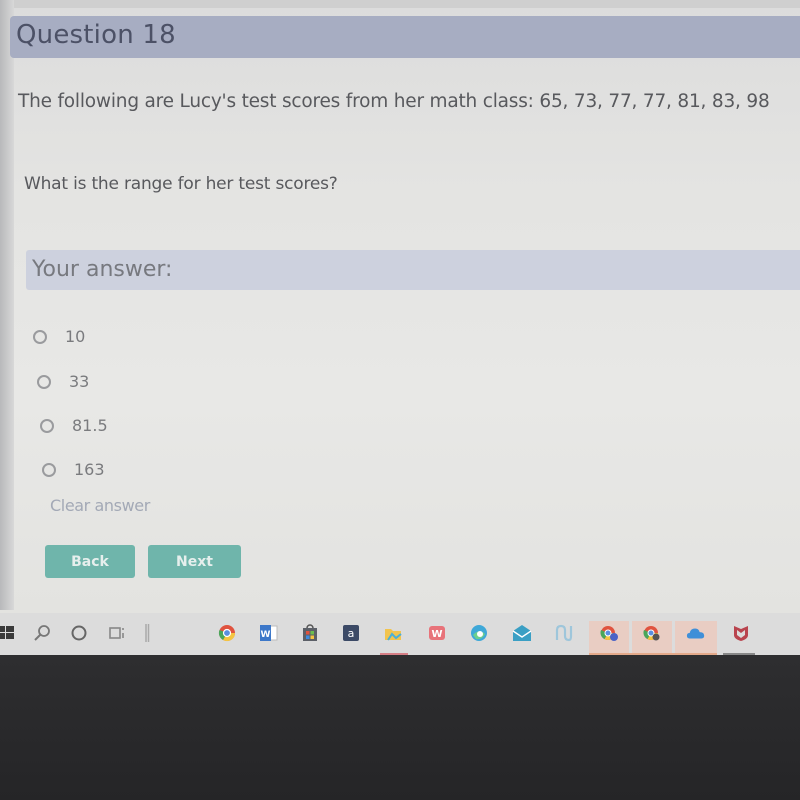 The image size is (800, 800). Describe the element at coordinates (7, 305) in the screenshot. I see `page-left-edge` at that location.